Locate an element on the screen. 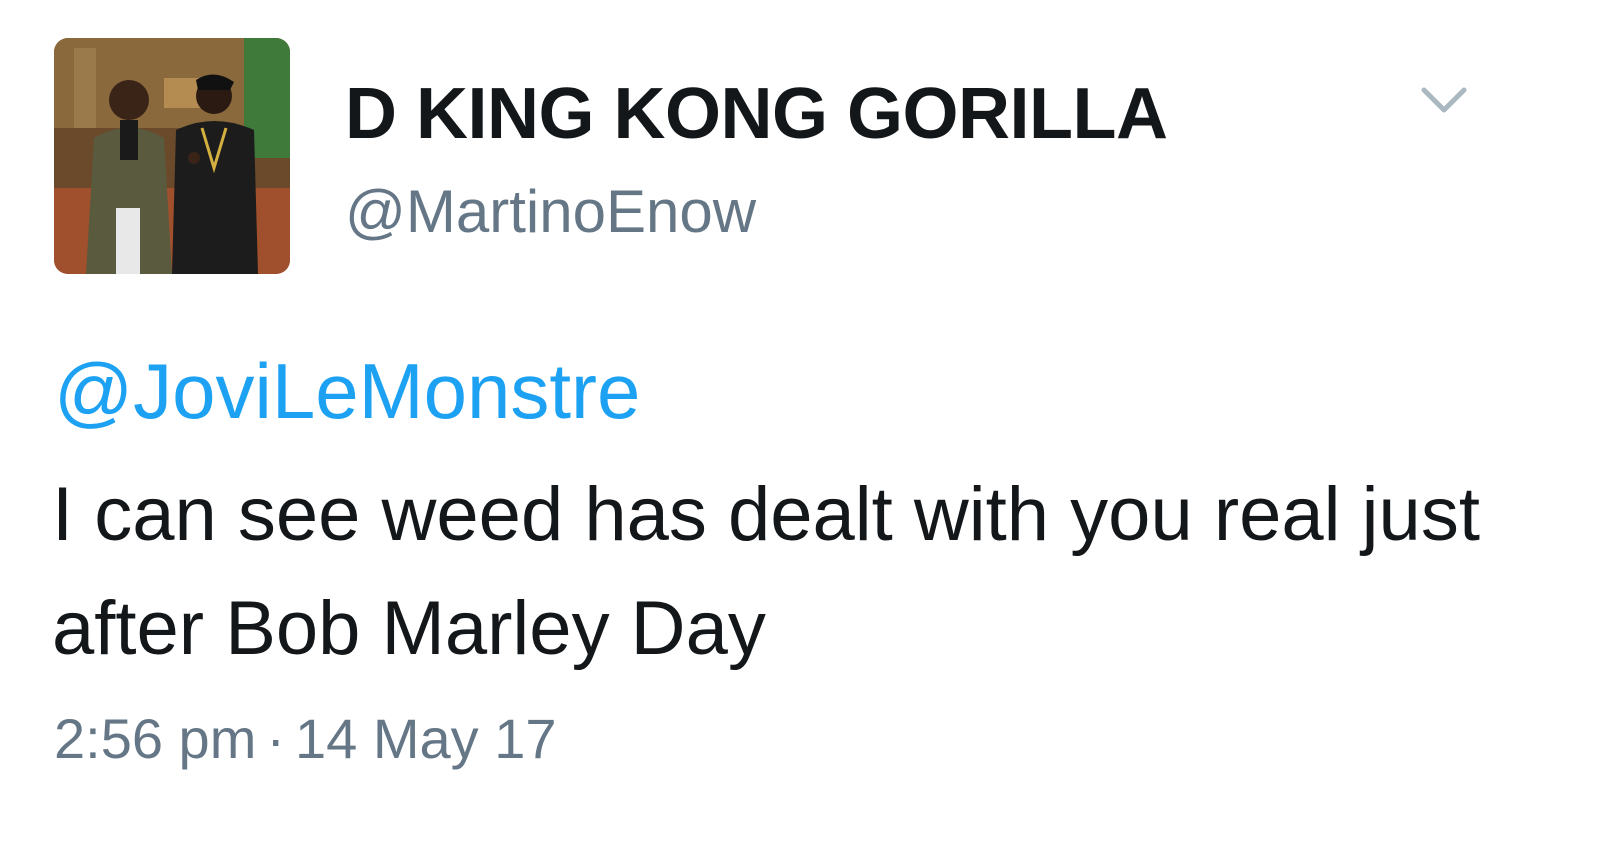 The height and width of the screenshot is (844, 1600). reply-mention-link: @JoviLeMonstre is located at coordinates (347, 391).